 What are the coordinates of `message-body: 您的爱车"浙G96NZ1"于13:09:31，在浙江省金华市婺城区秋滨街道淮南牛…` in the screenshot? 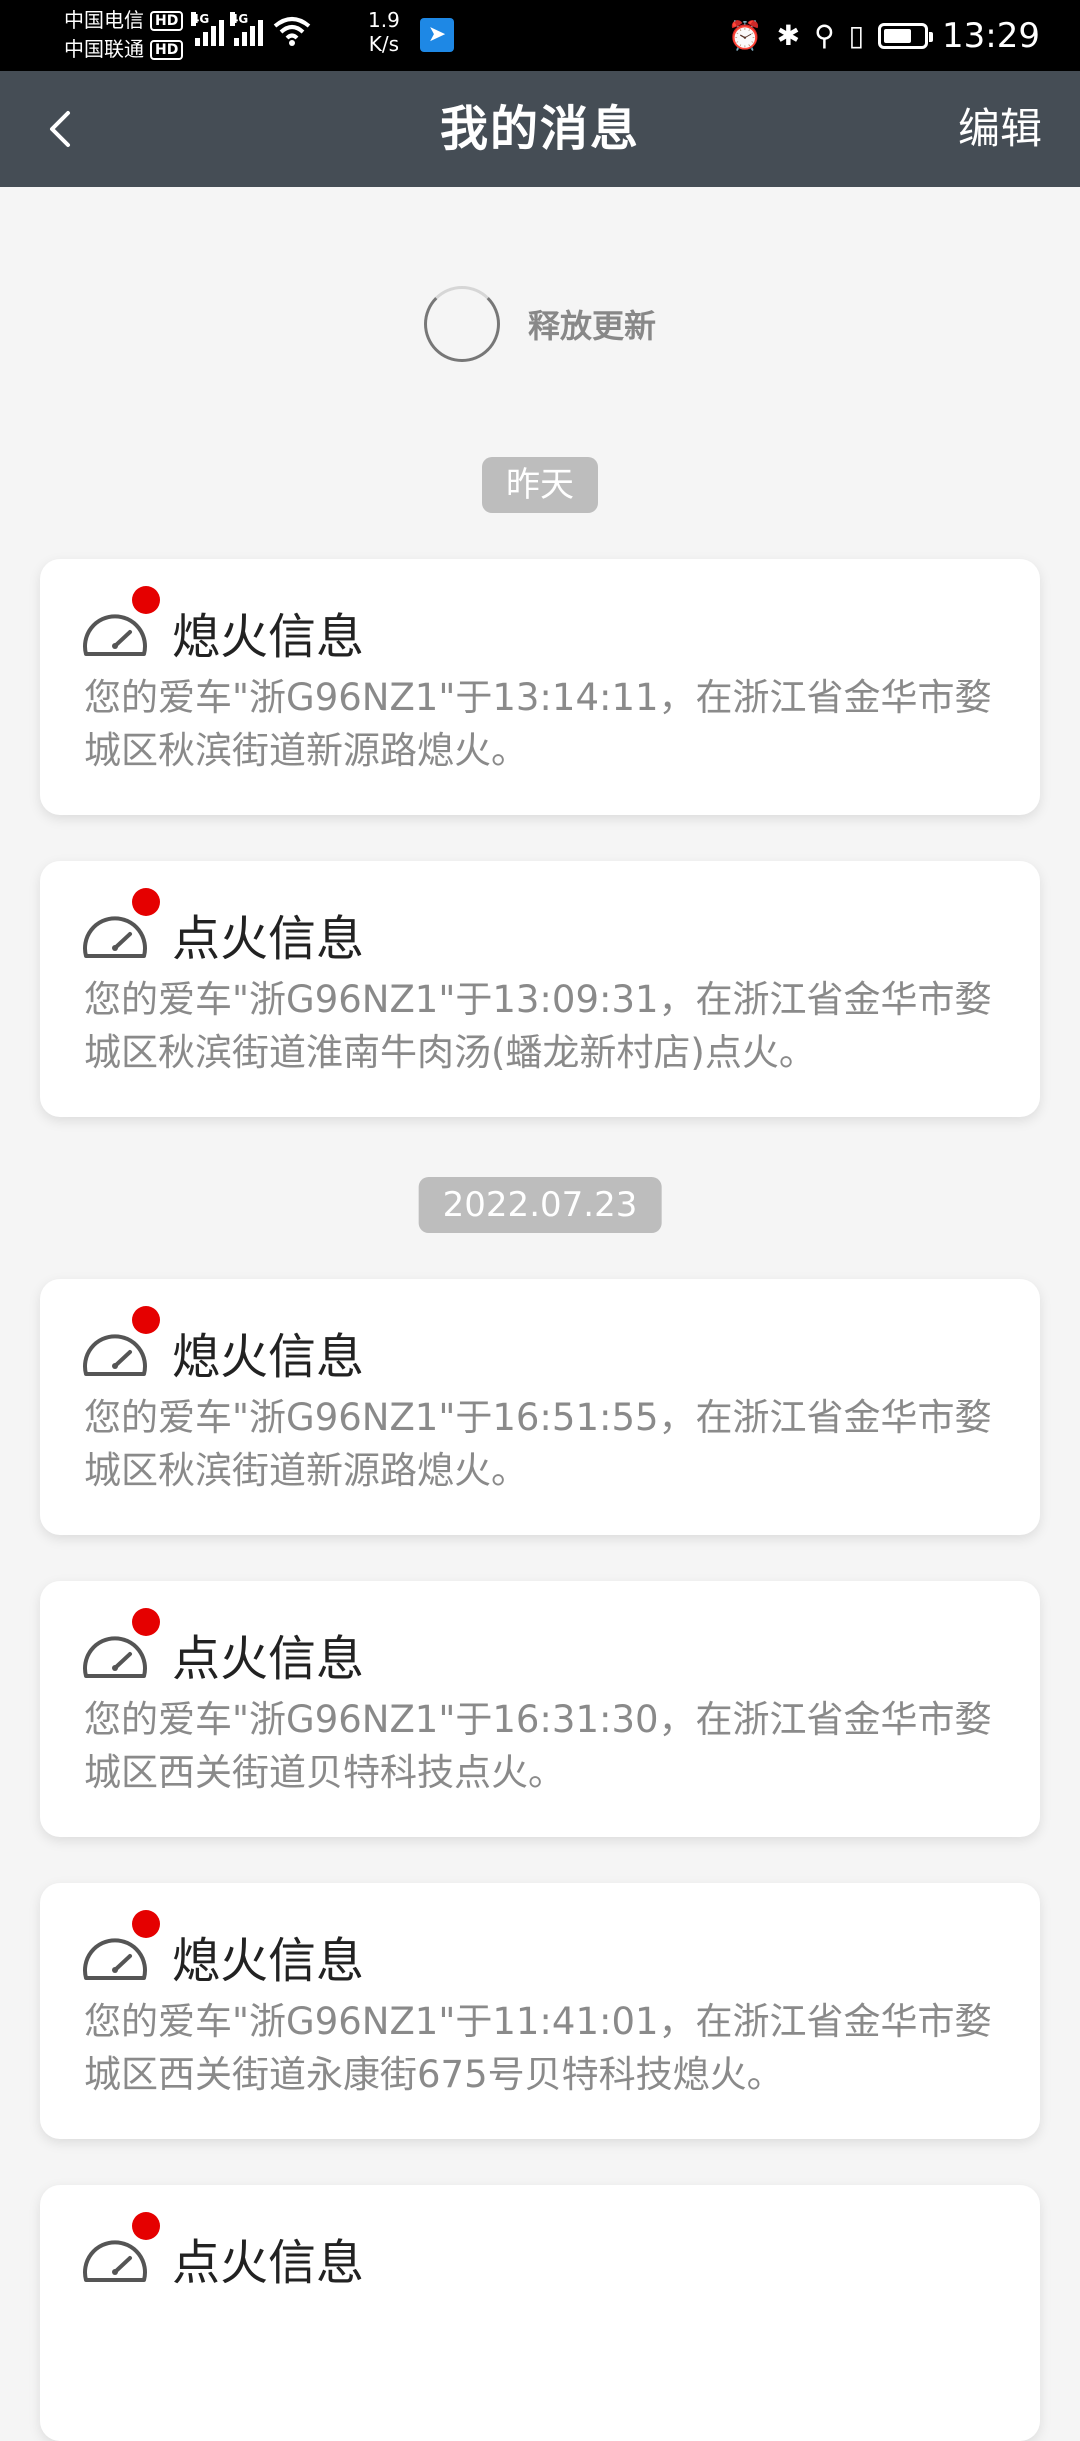 It's located at (538, 1026).